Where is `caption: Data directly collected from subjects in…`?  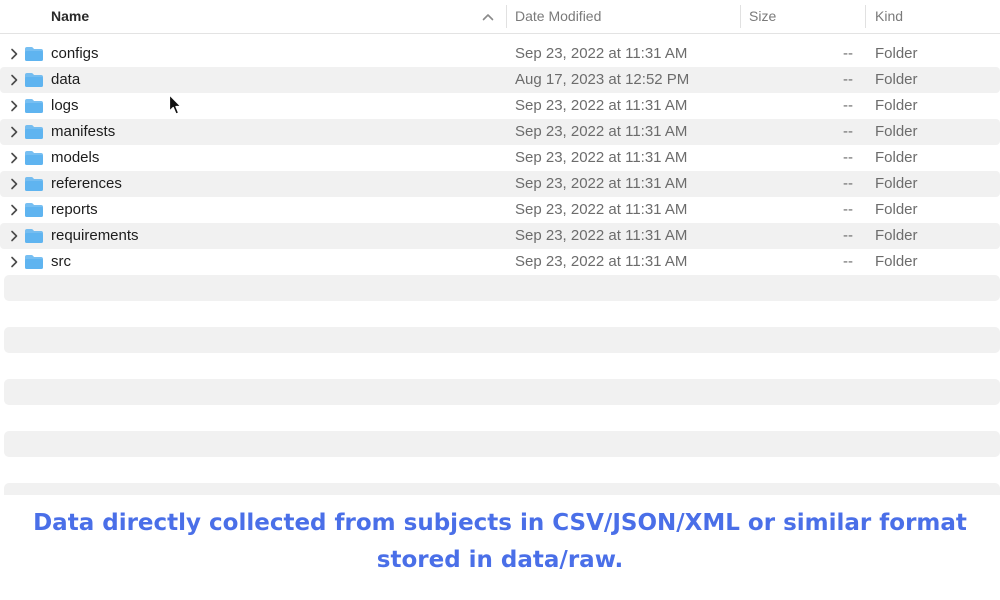
caption: Data directly collected from subjects in… is located at coordinates (500, 542).